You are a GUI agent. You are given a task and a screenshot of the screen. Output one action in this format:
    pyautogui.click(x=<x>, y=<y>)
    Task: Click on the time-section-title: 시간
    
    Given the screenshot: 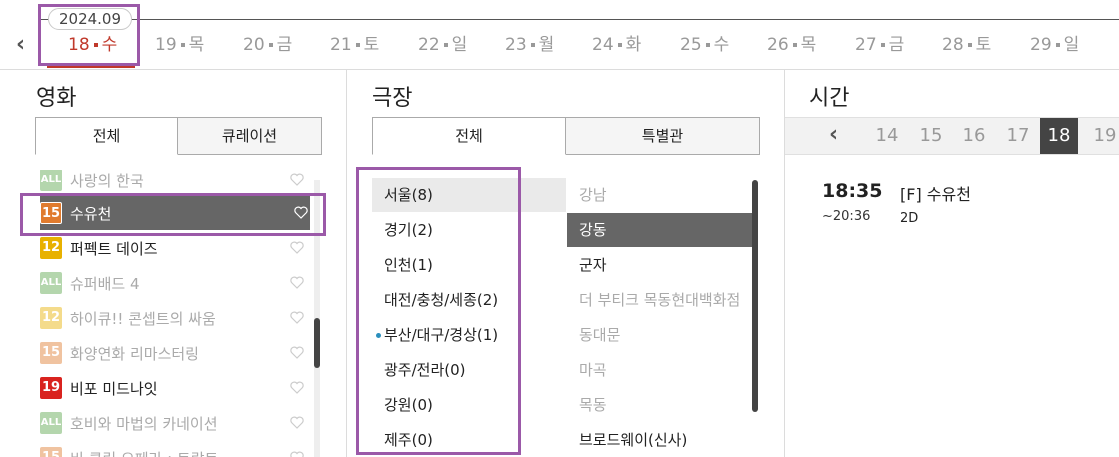 What is the action you would take?
    pyautogui.click(x=829, y=98)
    